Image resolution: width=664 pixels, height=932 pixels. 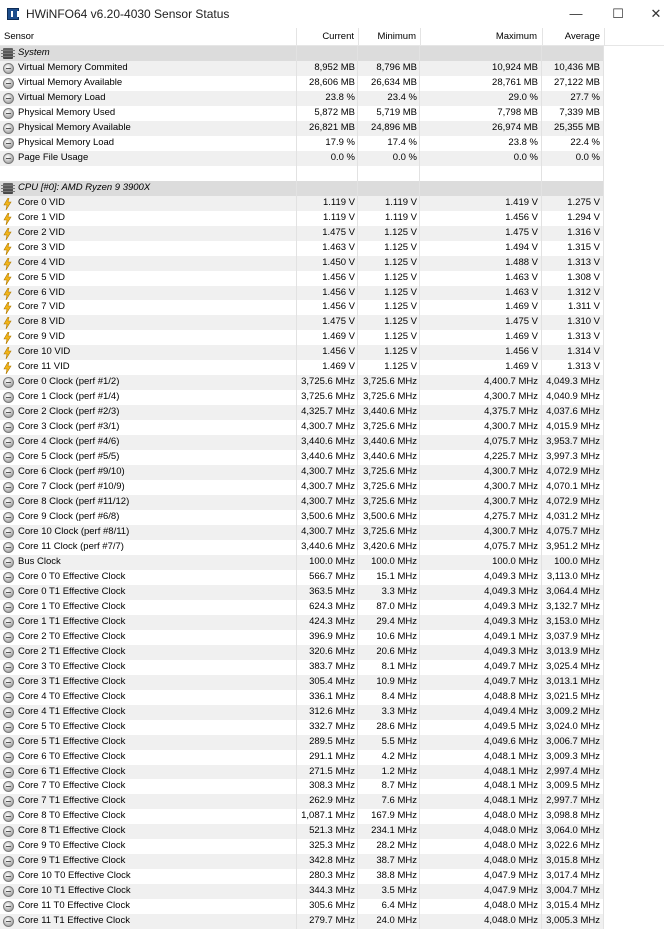 I want to click on maximum-value: 4,048.0 MHz, so click(x=511, y=831).